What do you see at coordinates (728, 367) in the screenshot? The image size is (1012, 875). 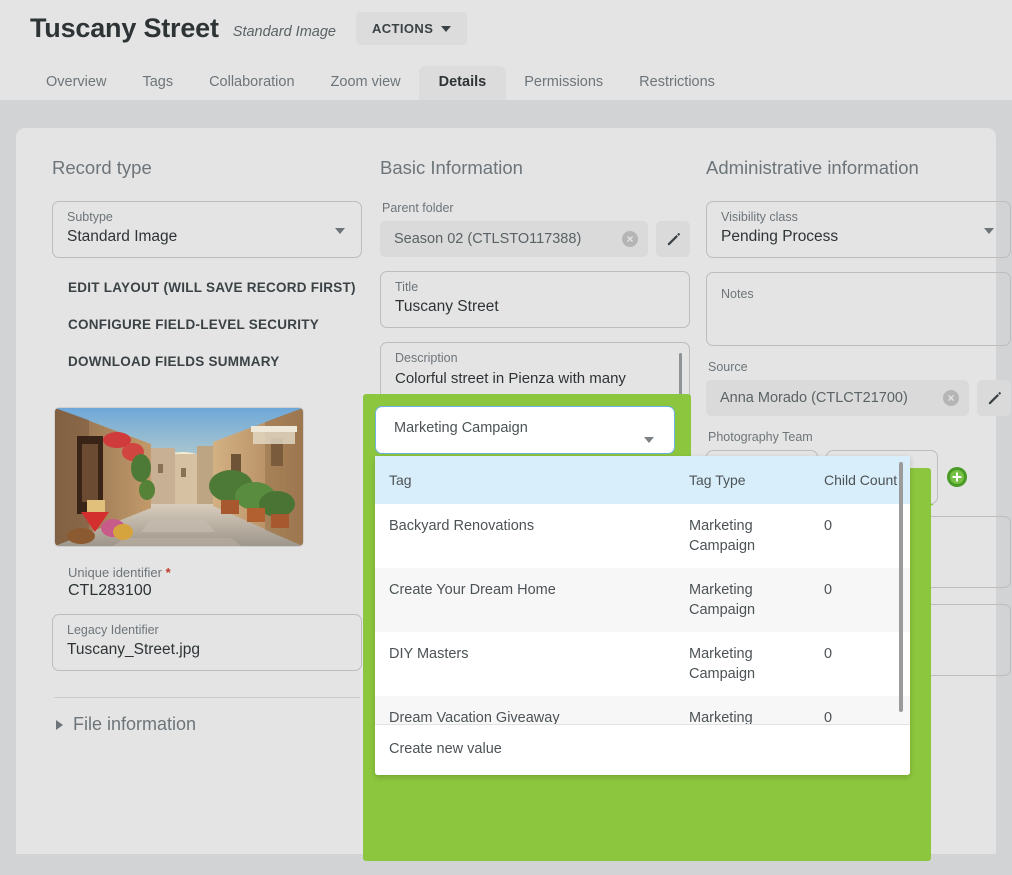 I see `source-label: Source` at bounding box center [728, 367].